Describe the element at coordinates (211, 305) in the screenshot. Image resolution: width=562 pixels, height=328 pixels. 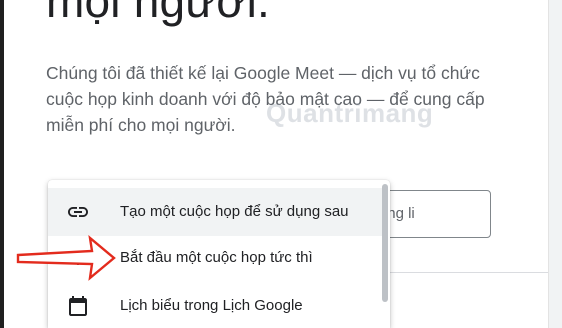
I see `menu-item-label: Lịch biểu trong Lịch Google` at that location.